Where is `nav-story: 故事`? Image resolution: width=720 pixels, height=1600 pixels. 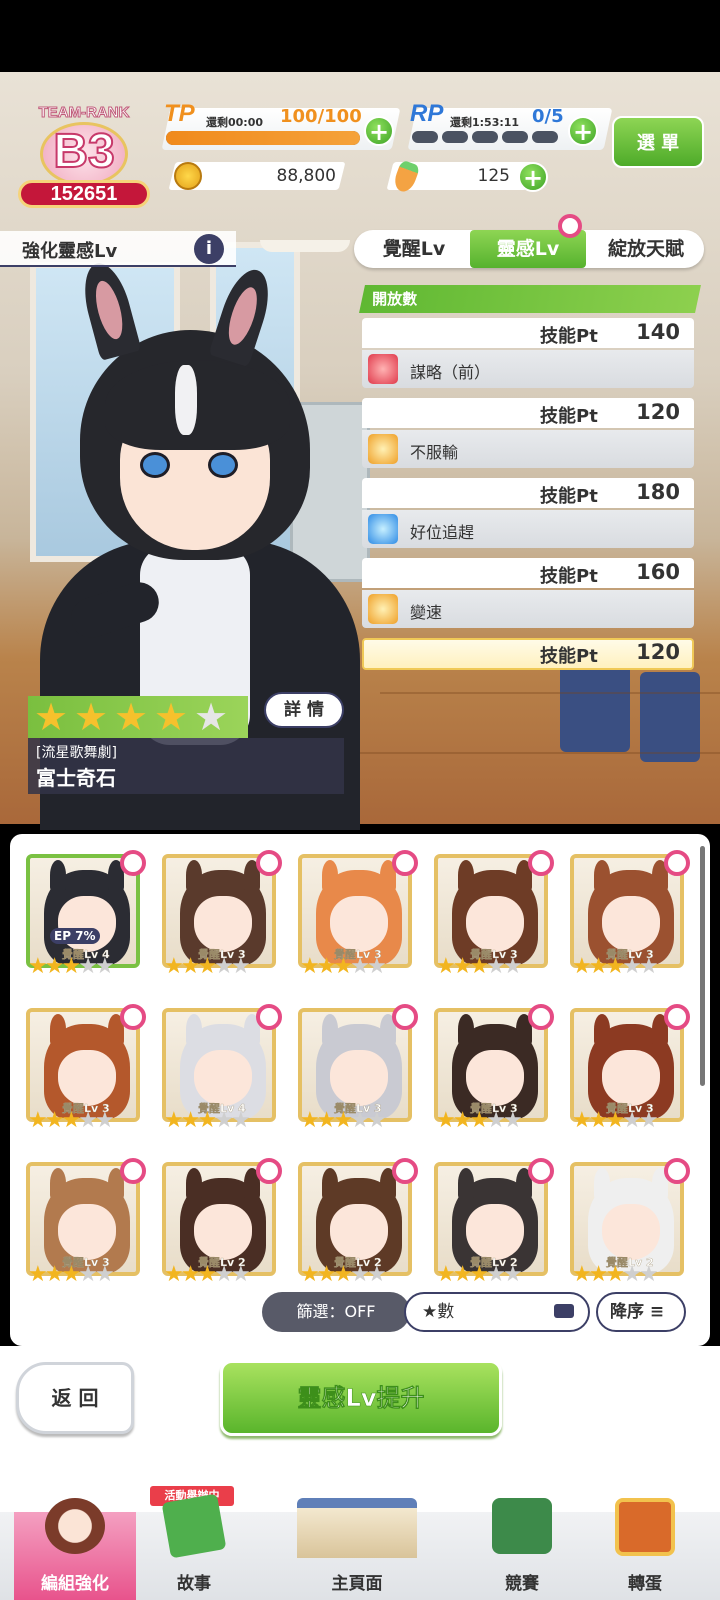 nav-story: 故事 is located at coordinates (194, 1546).